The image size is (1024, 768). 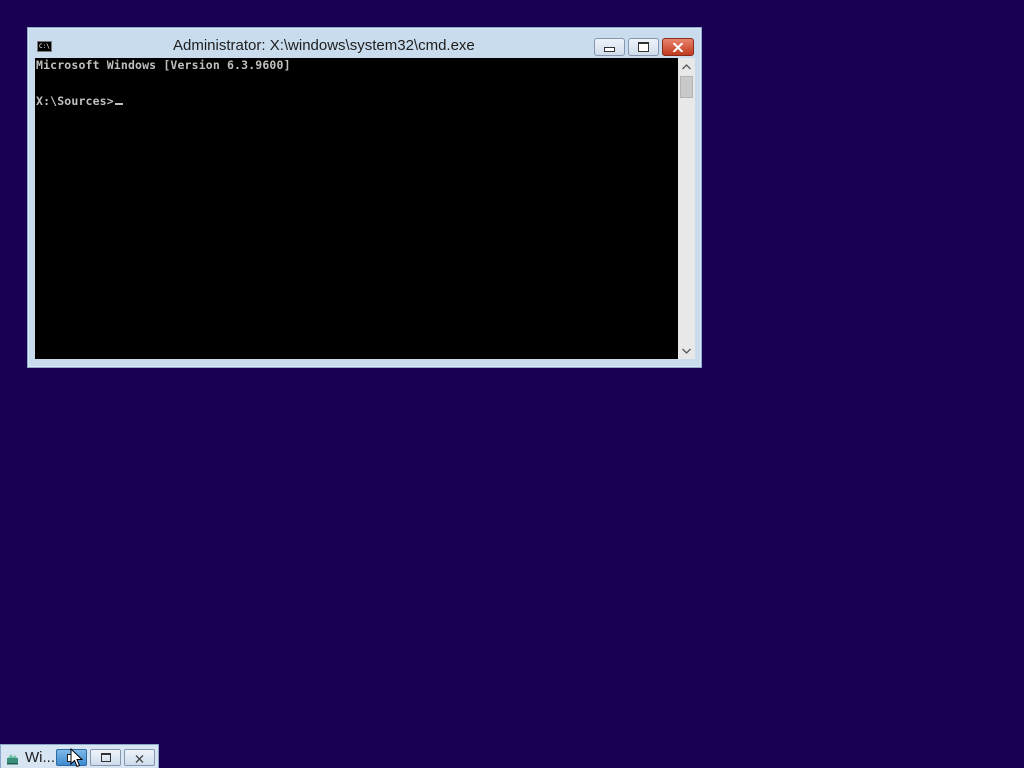 I want to click on console-line: Microsoft Windows [Version 6.3.9600], so click(x=163, y=65).